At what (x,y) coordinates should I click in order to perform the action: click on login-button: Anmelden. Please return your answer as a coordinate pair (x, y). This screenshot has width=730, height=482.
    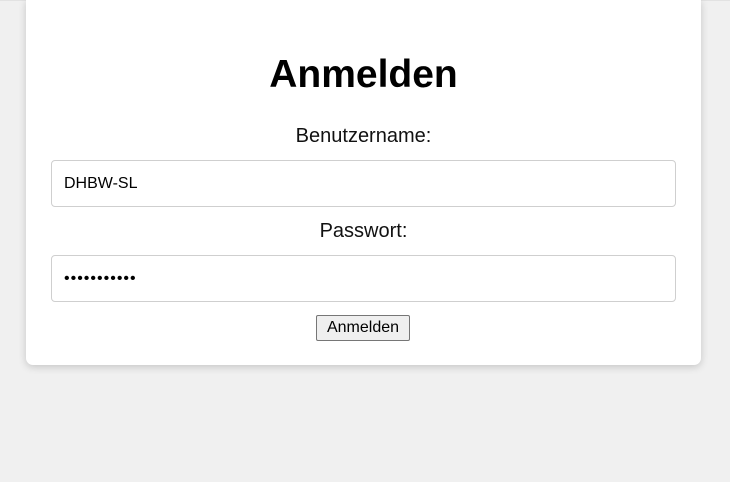
    Looking at the image, I should click on (363, 328).